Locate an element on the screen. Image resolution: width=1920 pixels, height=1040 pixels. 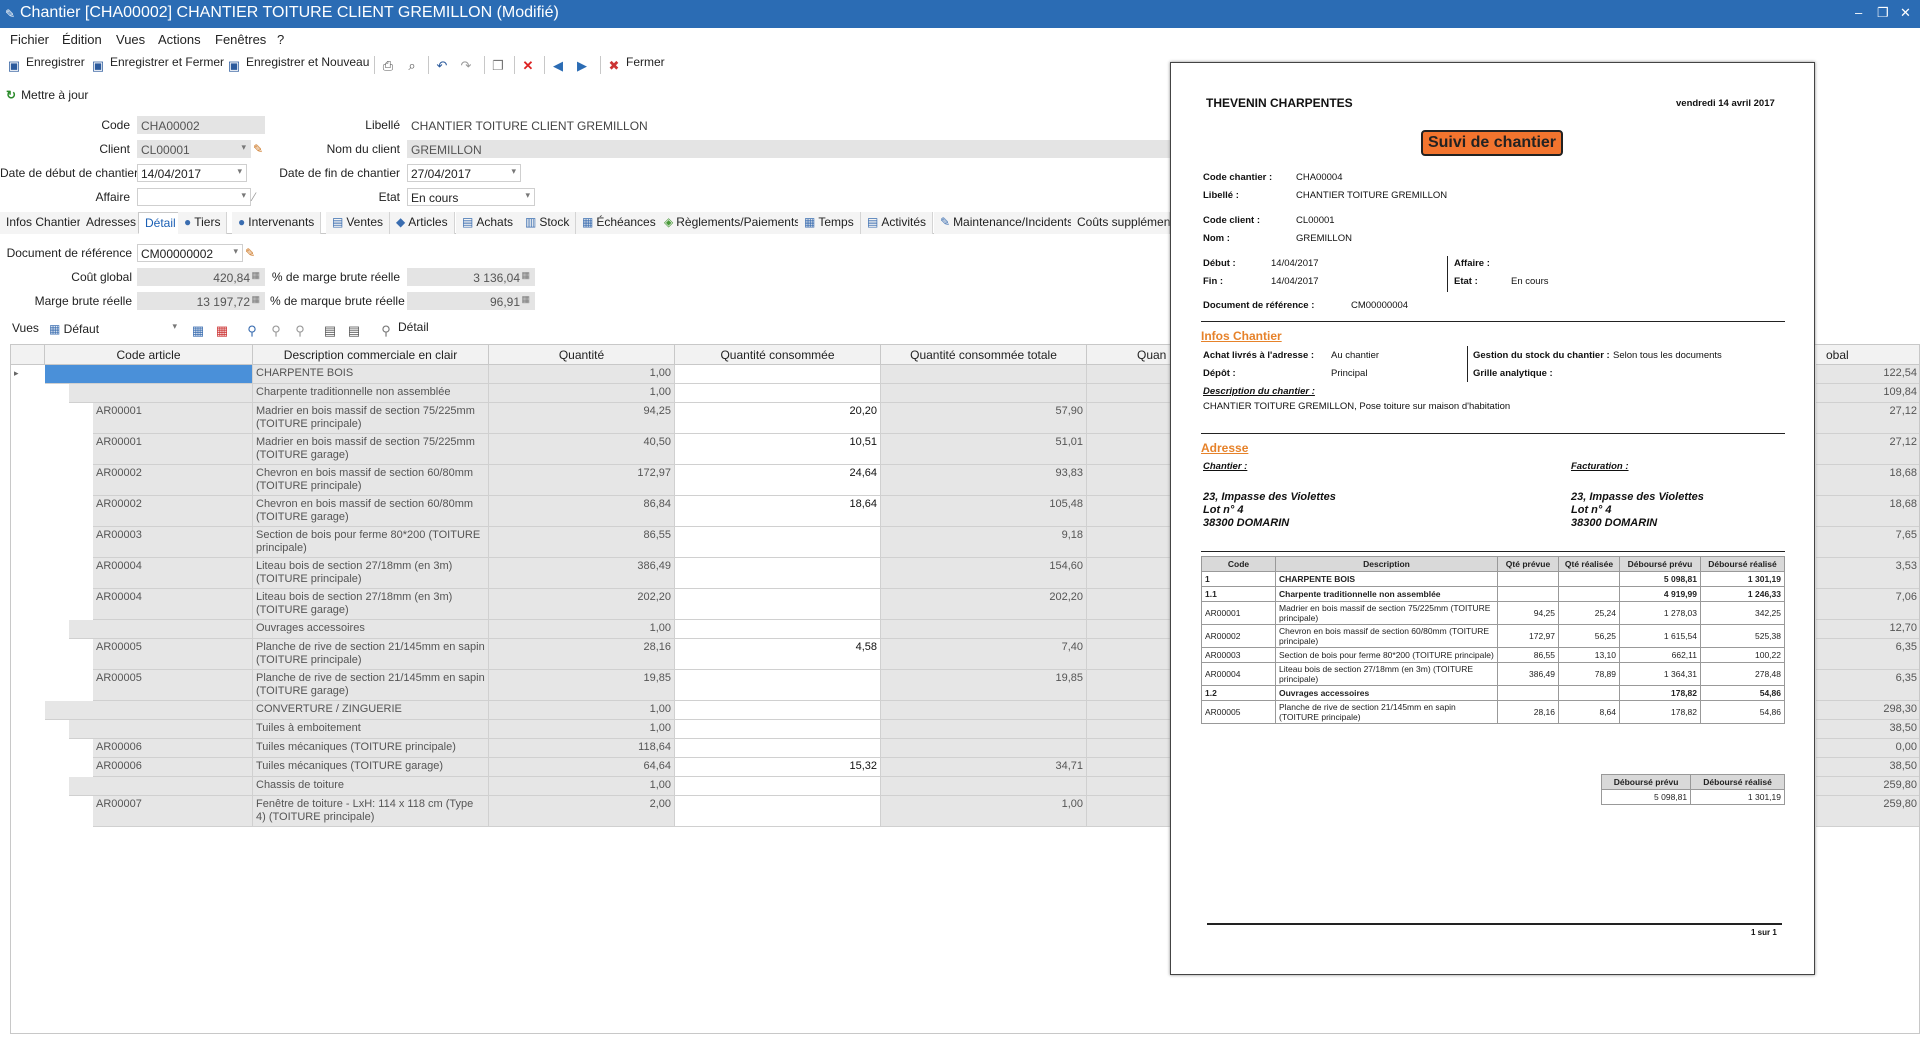
grid-cell-tot: 202,20 is located at coordinates (984, 604).